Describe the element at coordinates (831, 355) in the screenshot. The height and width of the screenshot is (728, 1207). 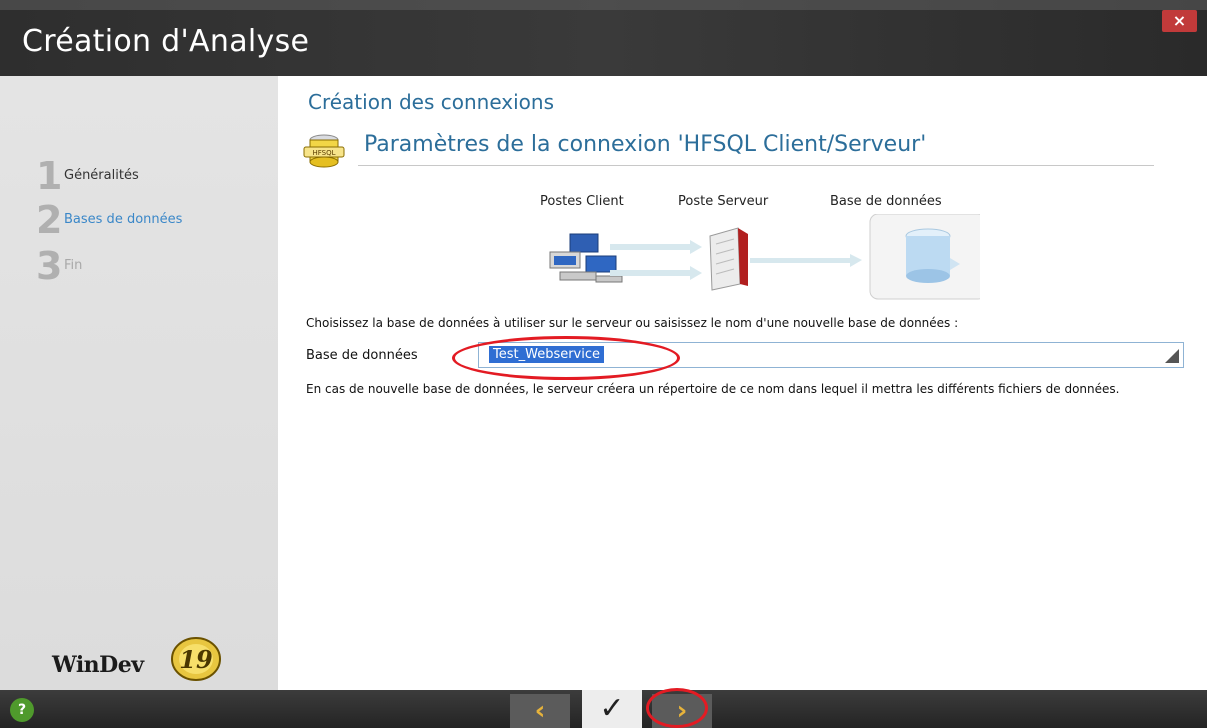
I see `database-combo: Test_Webservice` at that location.